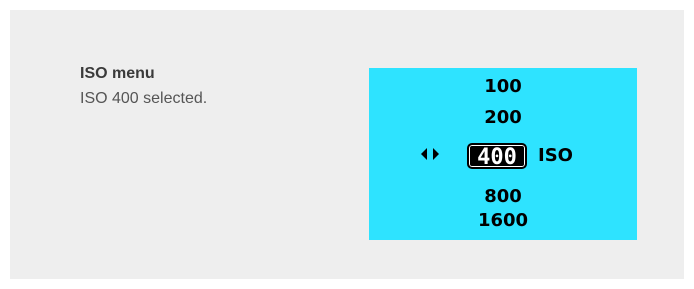  Describe the element at coordinates (144, 98) in the screenshot. I see `caption-text: ISO 400 selected.` at that location.